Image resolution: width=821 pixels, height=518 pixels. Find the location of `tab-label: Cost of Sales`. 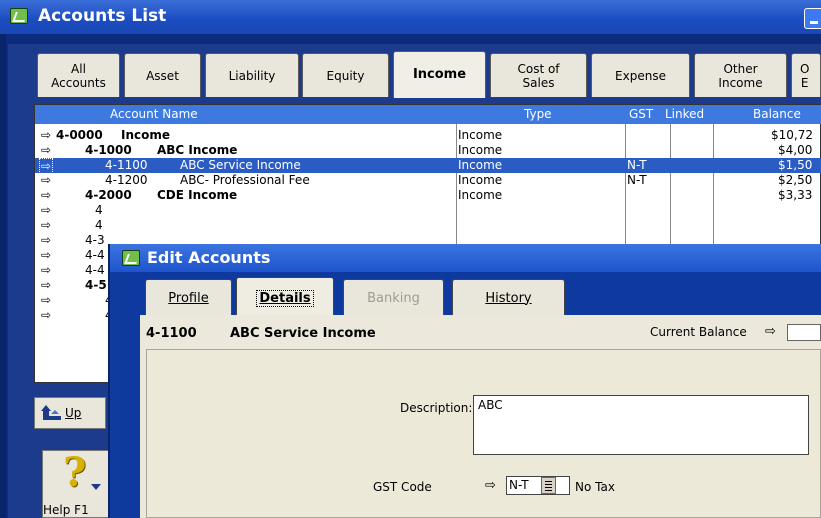

tab-label: Cost of Sales is located at coordinates (538, 75).